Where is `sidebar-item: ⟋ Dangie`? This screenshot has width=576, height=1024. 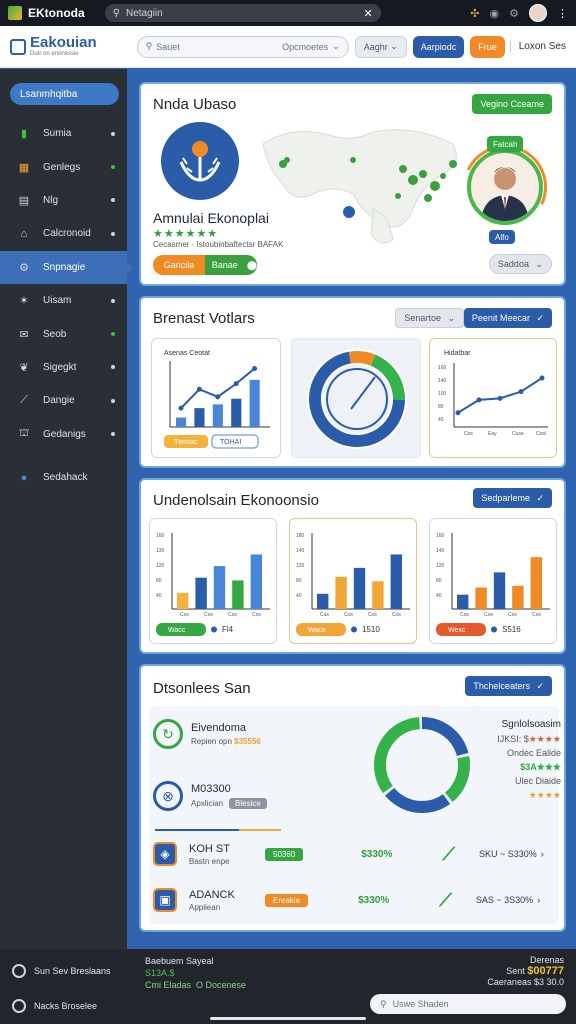
sidebar-item: ⟋ Dangie is located at coordinates (63, 400).